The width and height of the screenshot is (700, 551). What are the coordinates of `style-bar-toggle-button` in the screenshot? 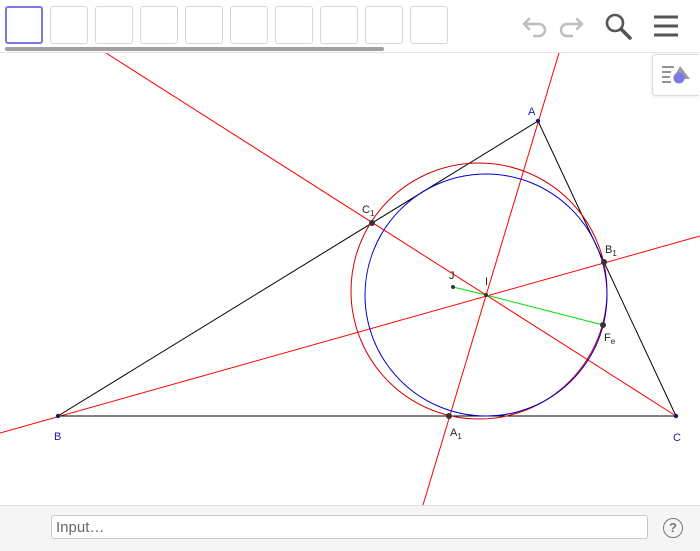 It's located at (675, 75).